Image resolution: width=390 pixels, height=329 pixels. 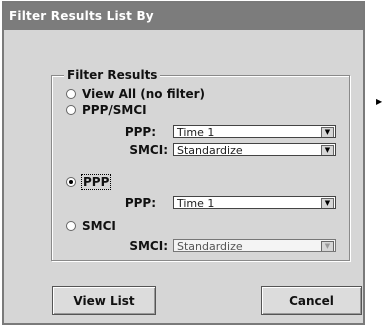 I want to click on ppp-smci-smci-label: SMCI:, so click(x=148, y=150).